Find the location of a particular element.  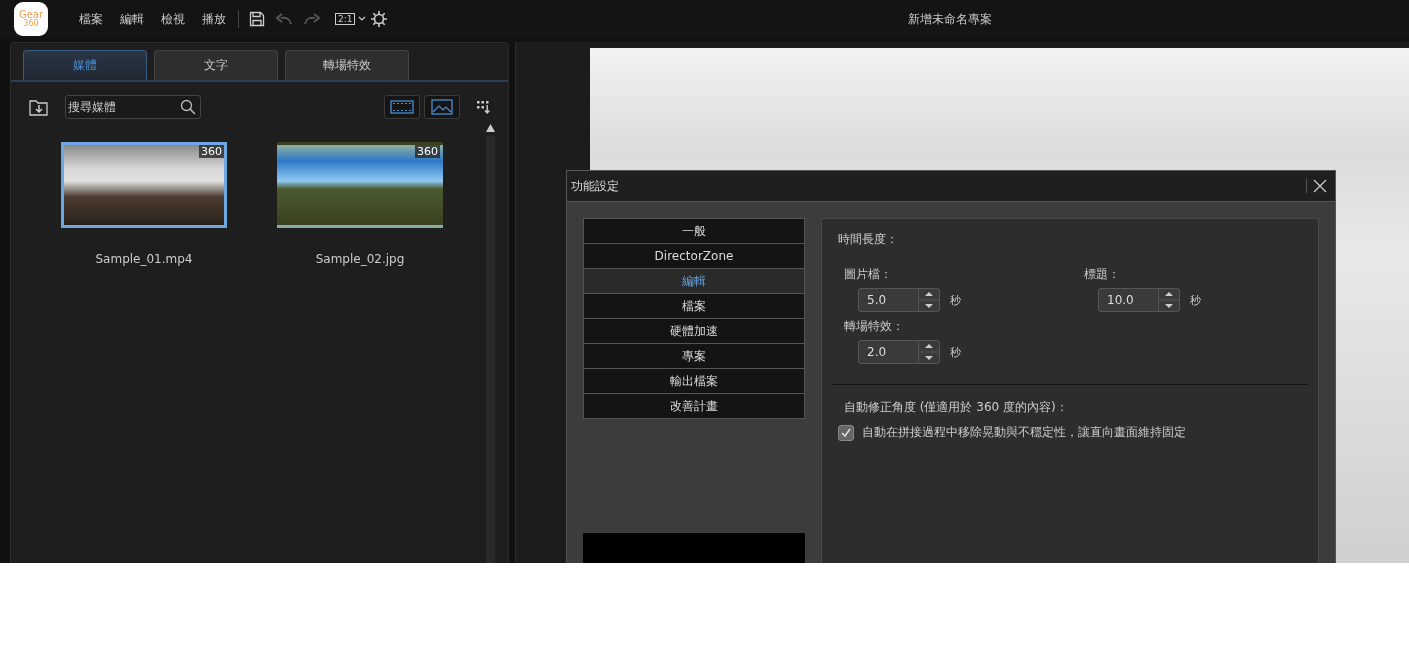

file-name: Sample_02.jpg is located at coordinates (360, 259).